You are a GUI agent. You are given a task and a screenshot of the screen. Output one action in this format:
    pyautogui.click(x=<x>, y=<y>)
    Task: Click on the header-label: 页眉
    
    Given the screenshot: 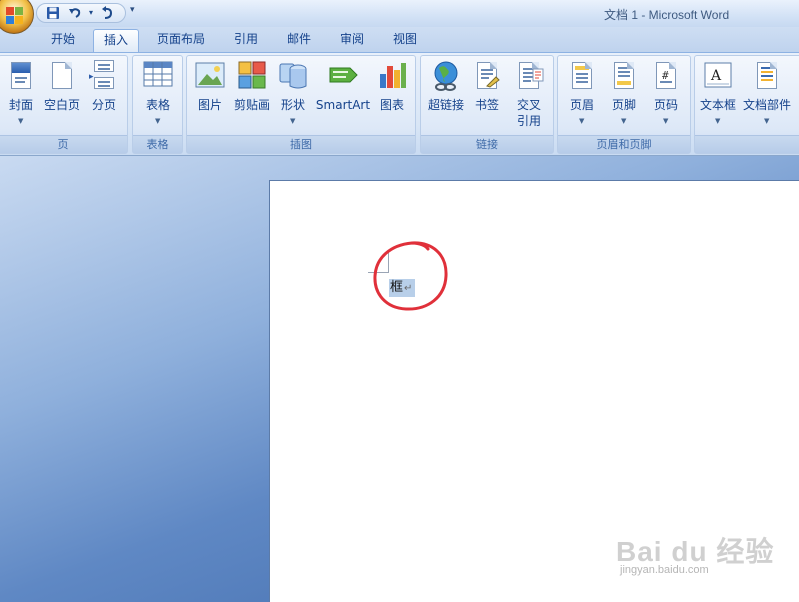 What is the action you would take?
    pyautogui.click(x=581, y=105)
    